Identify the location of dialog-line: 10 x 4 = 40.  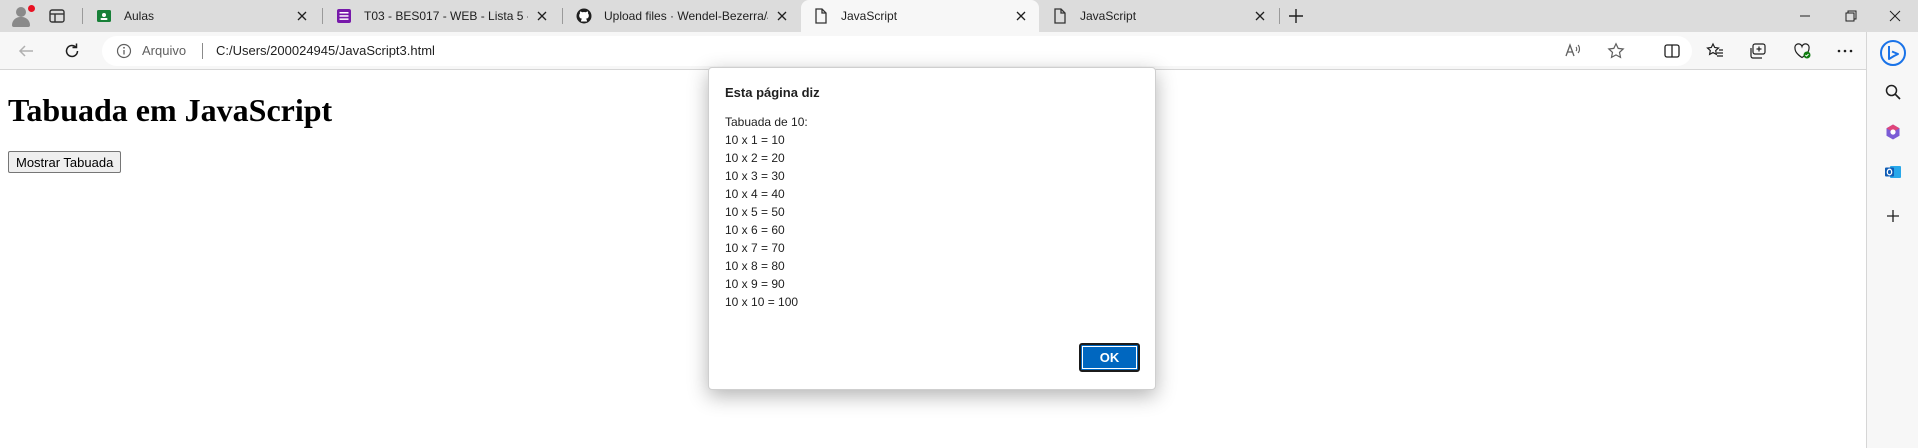
(755, 194).